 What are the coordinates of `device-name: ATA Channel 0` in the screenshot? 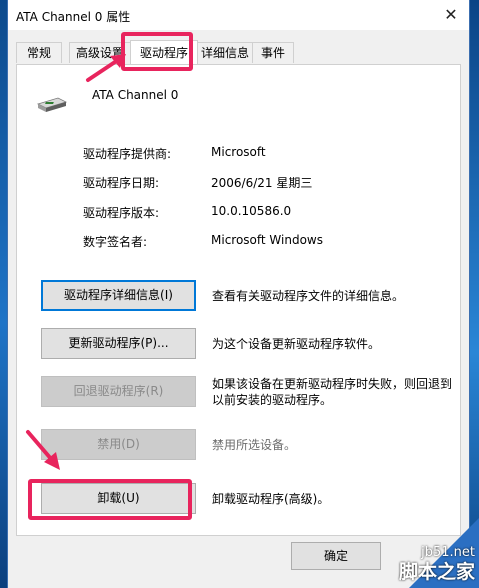 It's located at (135, 95).